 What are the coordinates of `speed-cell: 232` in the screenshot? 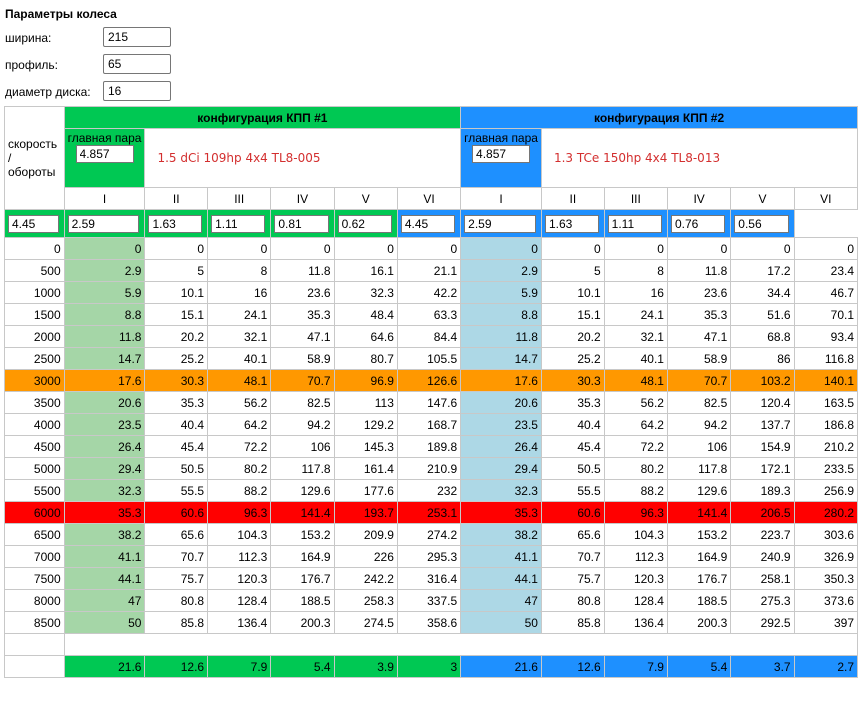 It's located at (429, 490).